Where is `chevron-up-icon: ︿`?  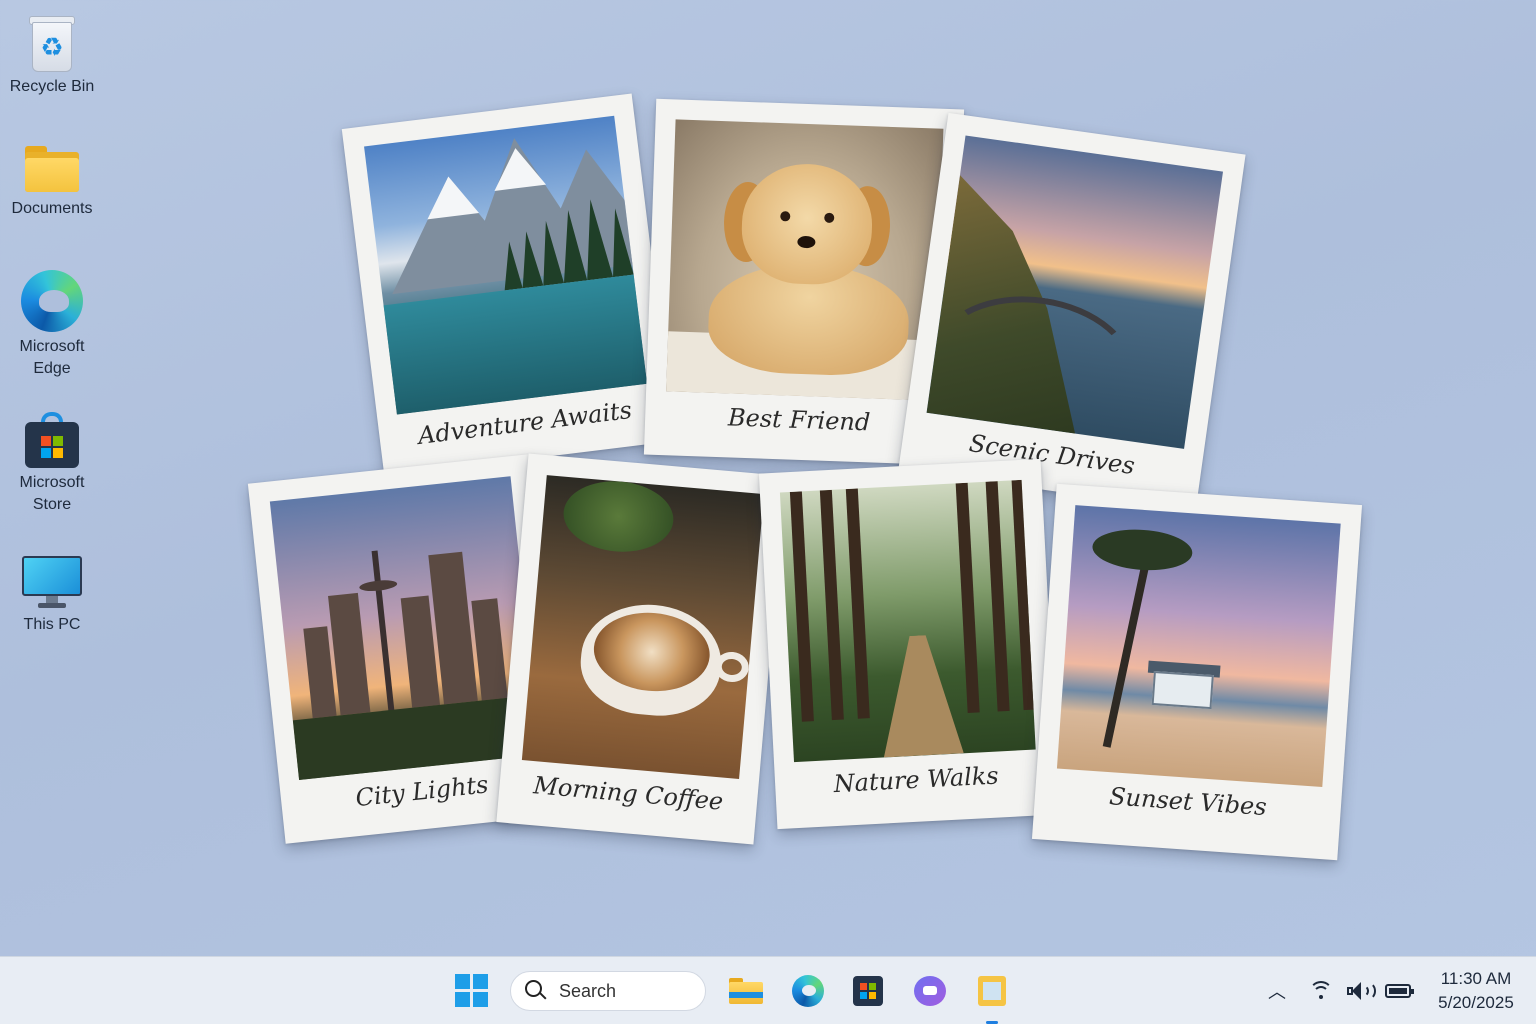 chevron-up-icon: ︿ is located at coordinates (1277, 992).